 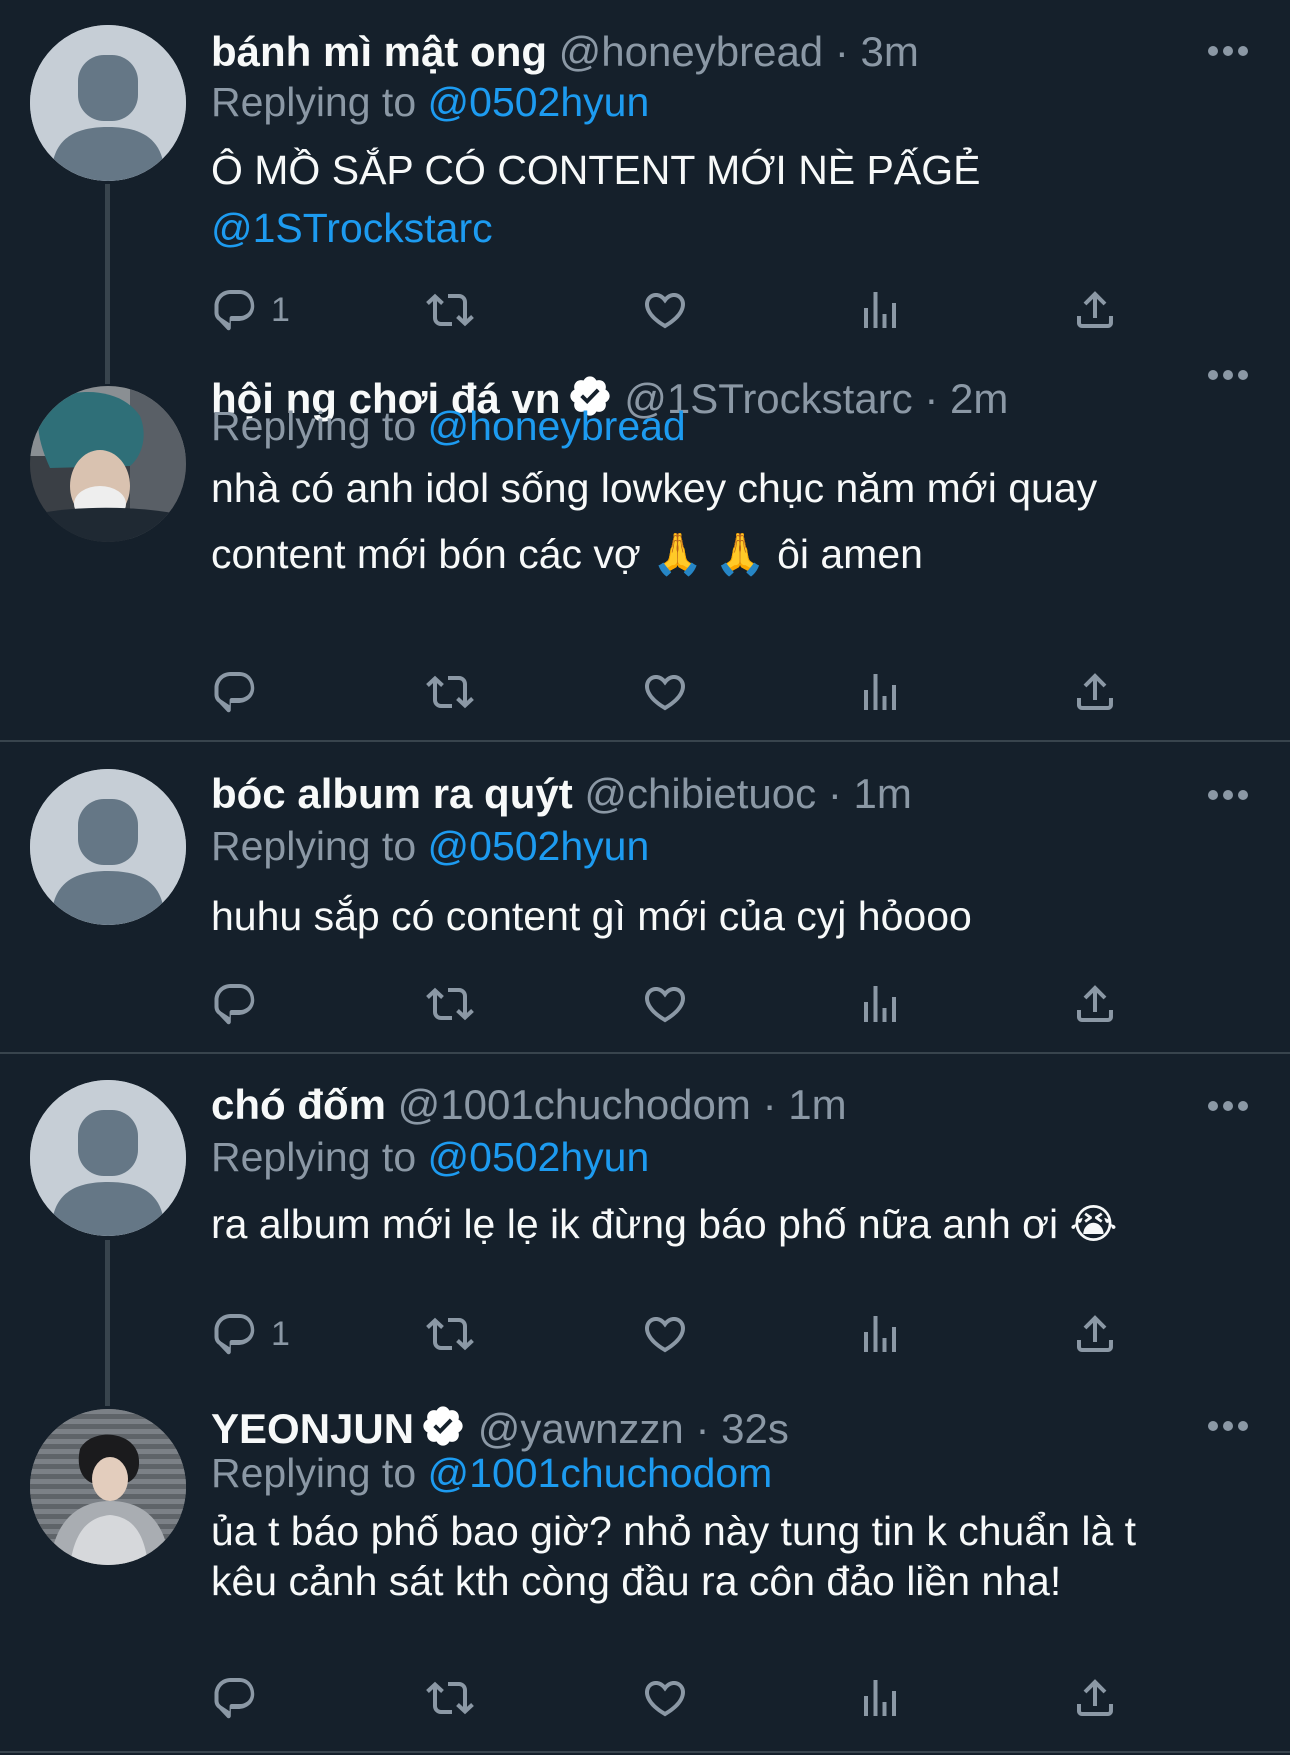 I want to click on tweet-text-line: content mới bón các vợ 🙏 🙏 ôi amen, so click(x=567, y=554).